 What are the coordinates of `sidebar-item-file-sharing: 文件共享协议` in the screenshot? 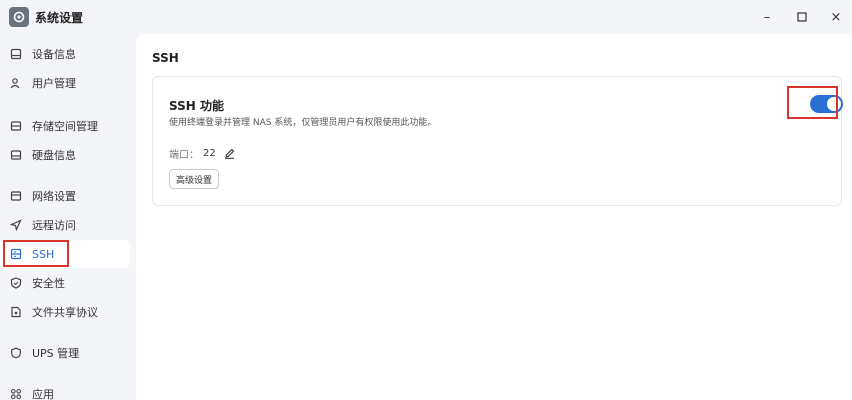 It's located at (65, 312).